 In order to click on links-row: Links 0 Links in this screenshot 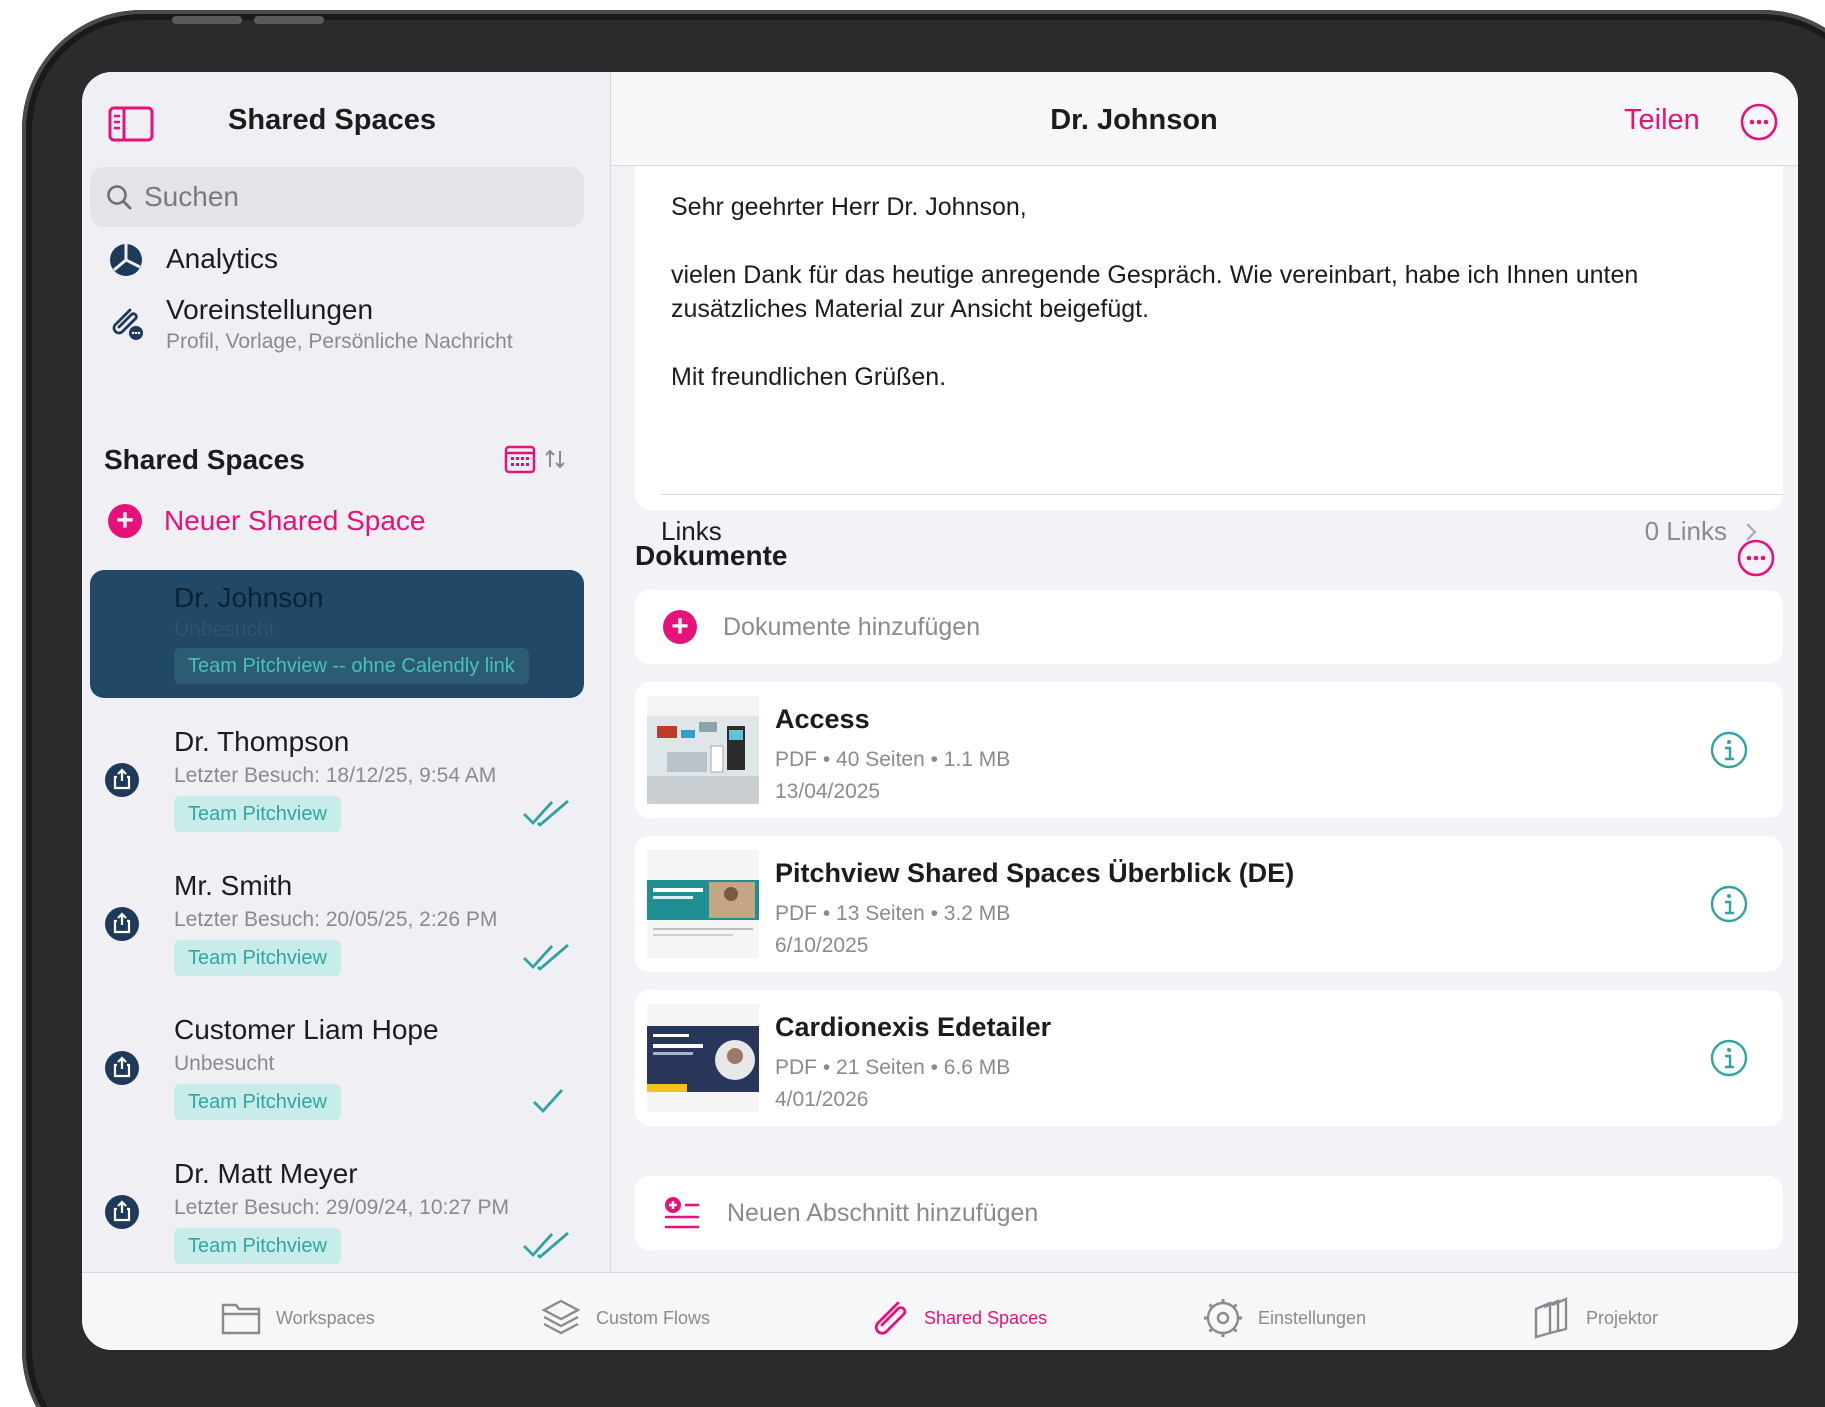, I will do `click(1209, 531)`.